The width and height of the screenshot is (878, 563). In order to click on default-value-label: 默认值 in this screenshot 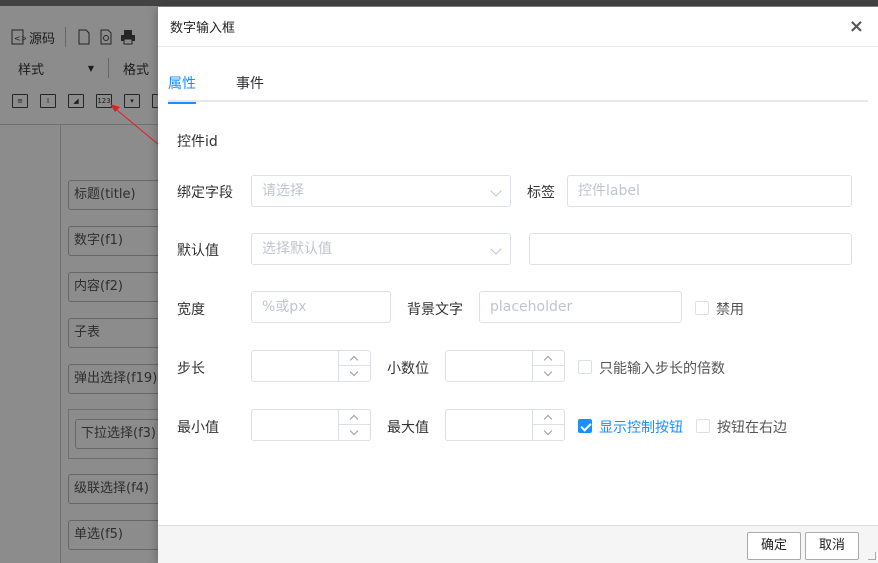, I will do `click(198, 251)`.